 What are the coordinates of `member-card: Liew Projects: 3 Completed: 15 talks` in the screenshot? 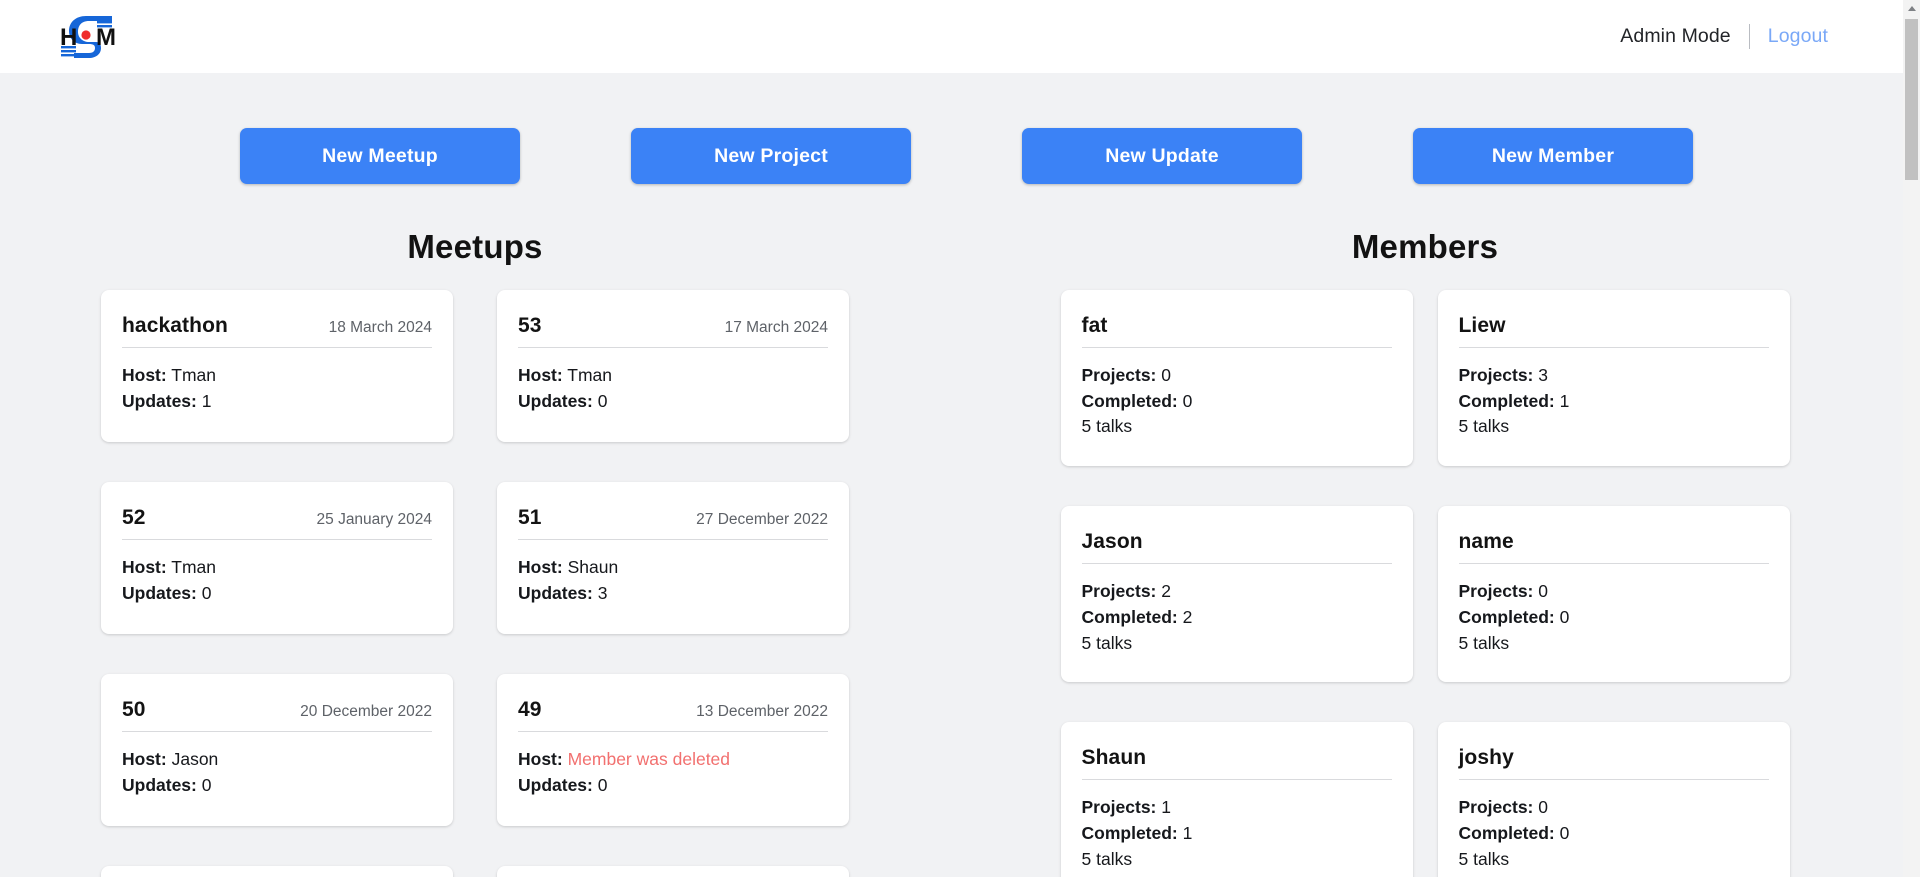 It's located at (1613, 378).